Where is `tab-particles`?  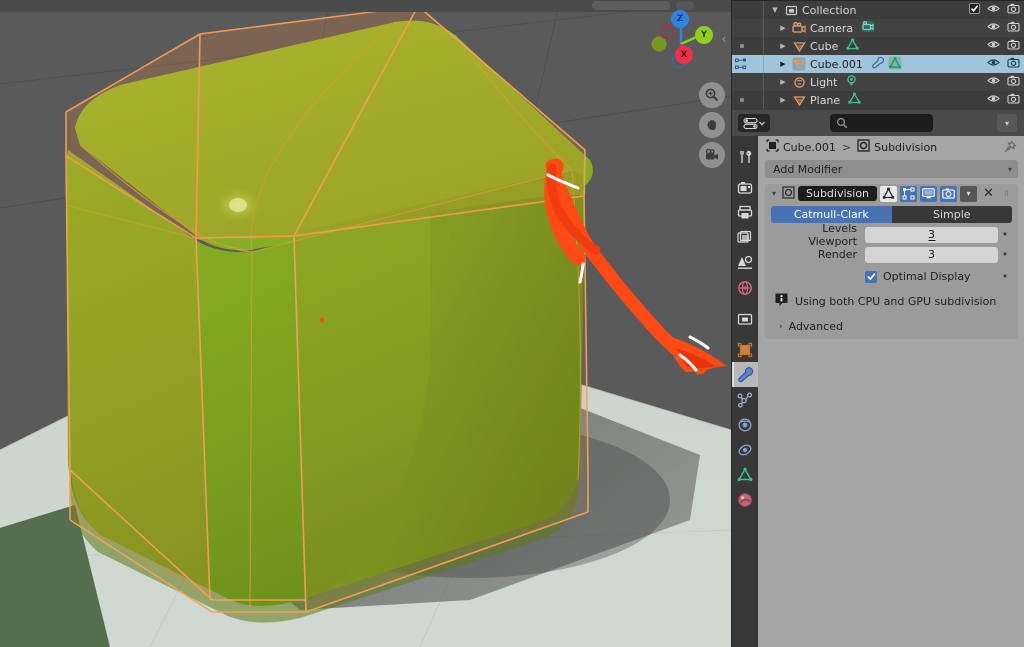
tab-particles is located at coordinates (745, 399).